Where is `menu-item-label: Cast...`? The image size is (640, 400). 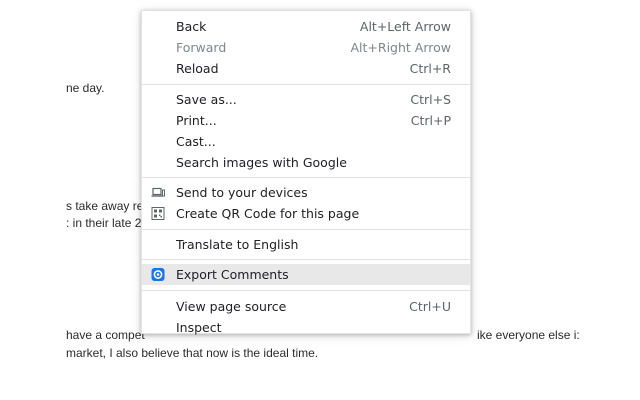
menu-item-label: Cast... is located at coordinates (196, 141).